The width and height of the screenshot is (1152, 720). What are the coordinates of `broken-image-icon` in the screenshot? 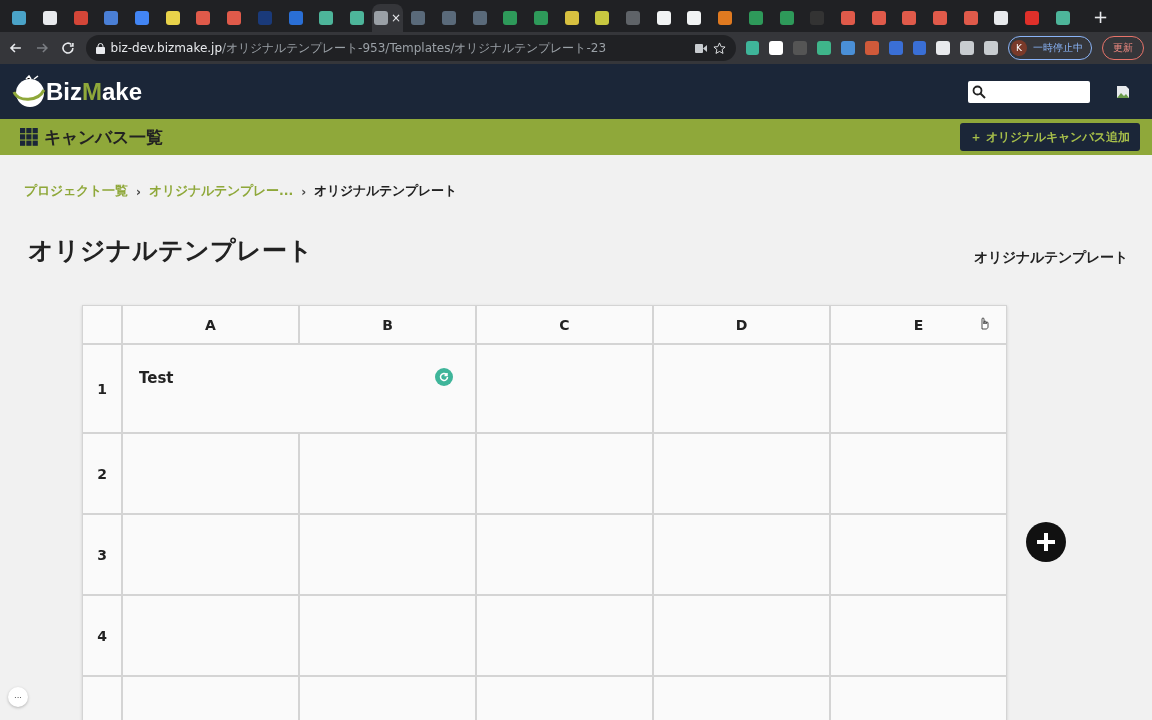 It's located at (1123, 91).